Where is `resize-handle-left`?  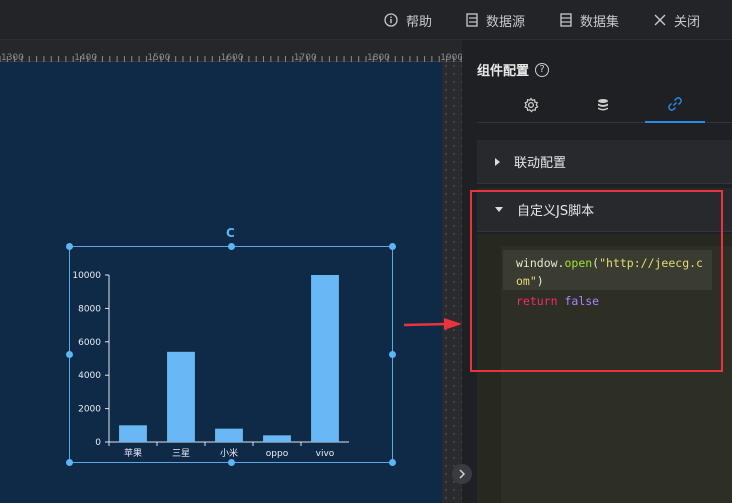 resize-handle-left is located at coordinates (69, 354).